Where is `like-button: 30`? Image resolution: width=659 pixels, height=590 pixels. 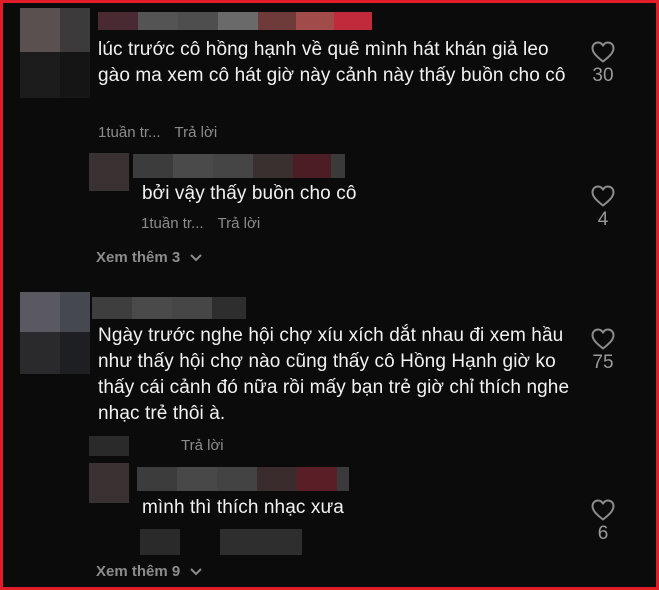
like-button: 30 is located at coordinates (603, 64).